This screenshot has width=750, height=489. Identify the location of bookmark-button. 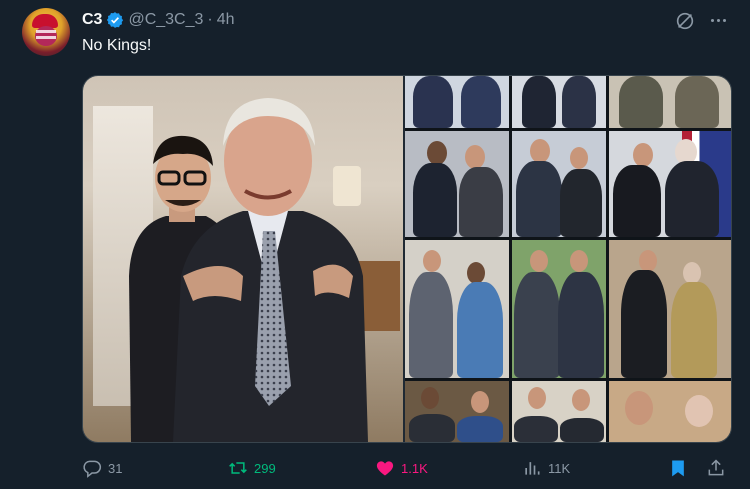
(681, 468).